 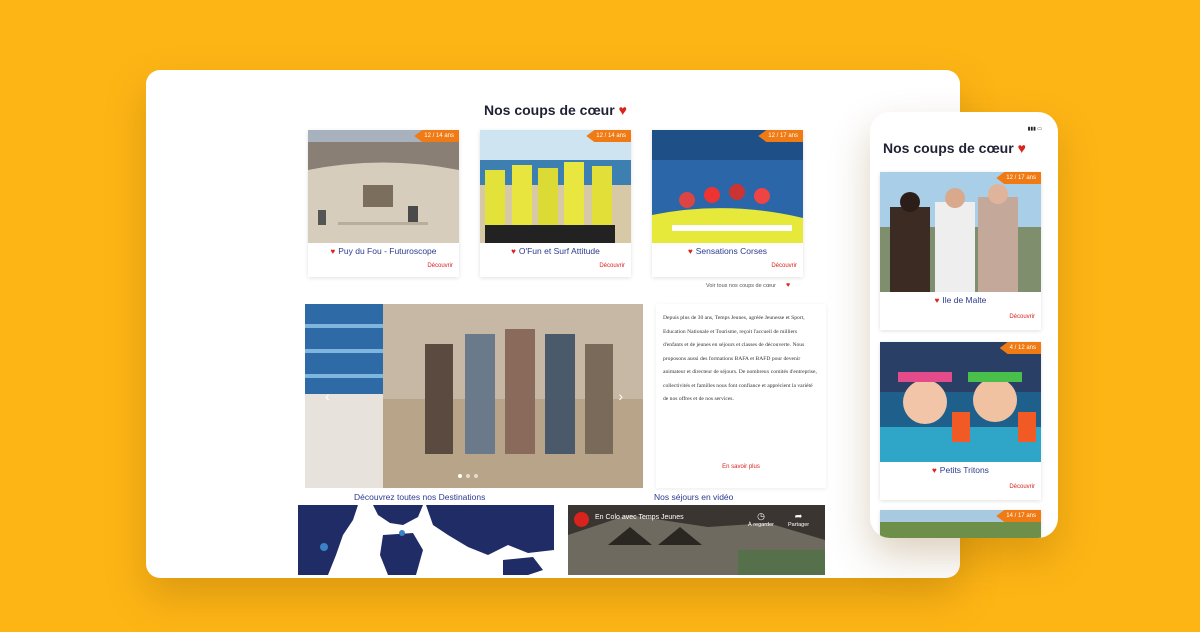 I want to click on world-map, so click(x=426, y=540).